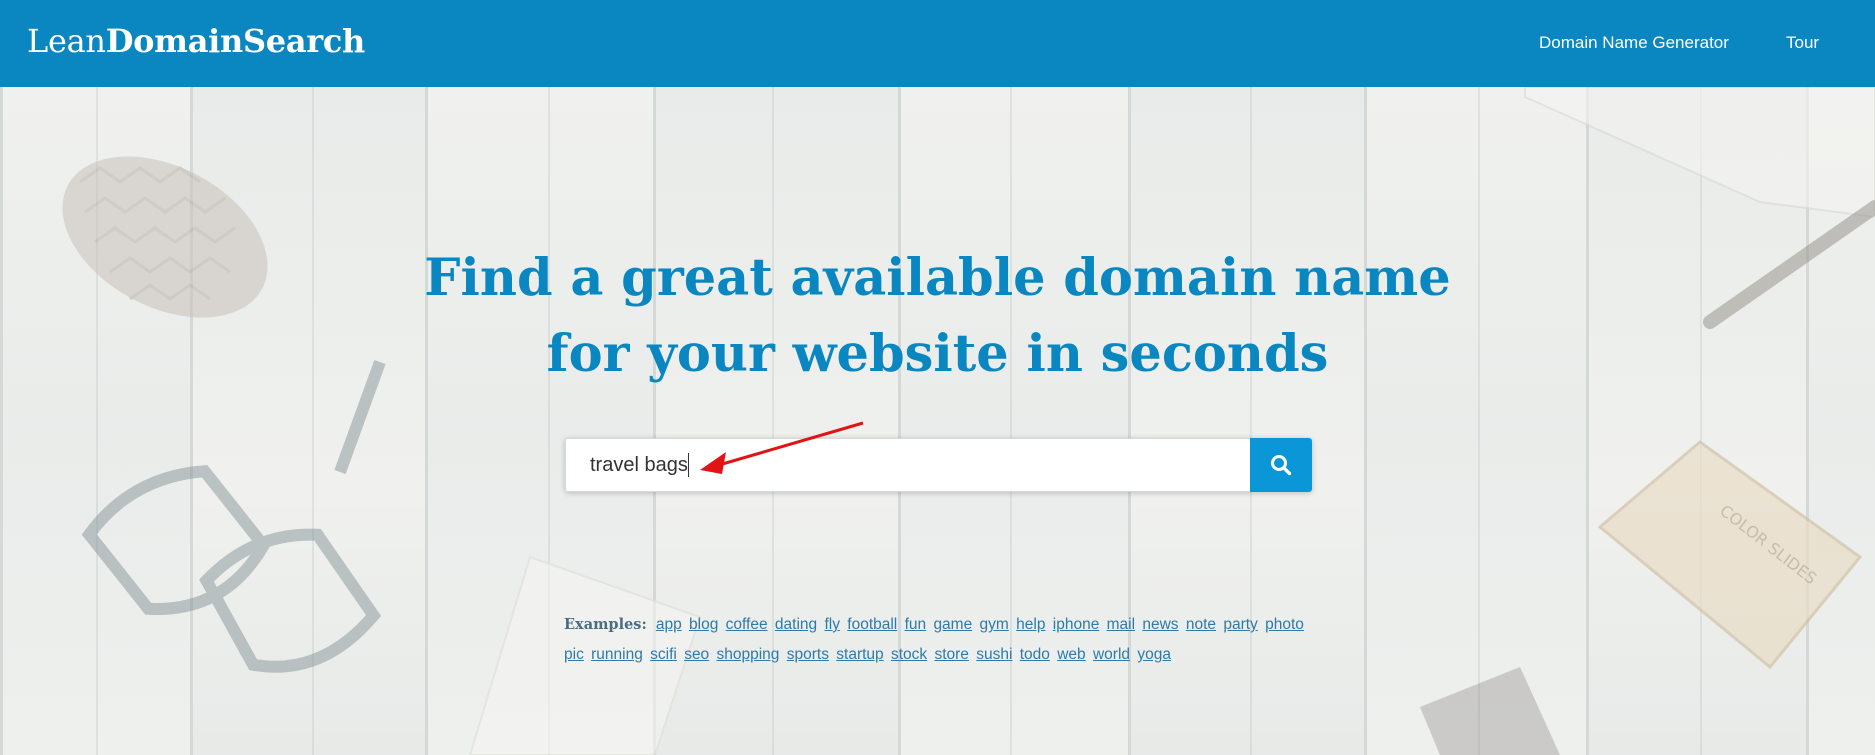  What do you see at coordinates (937, 354) in the screenshot?
I see `headline-line-2: for your website in seconds` at bounding box center [937, 354].